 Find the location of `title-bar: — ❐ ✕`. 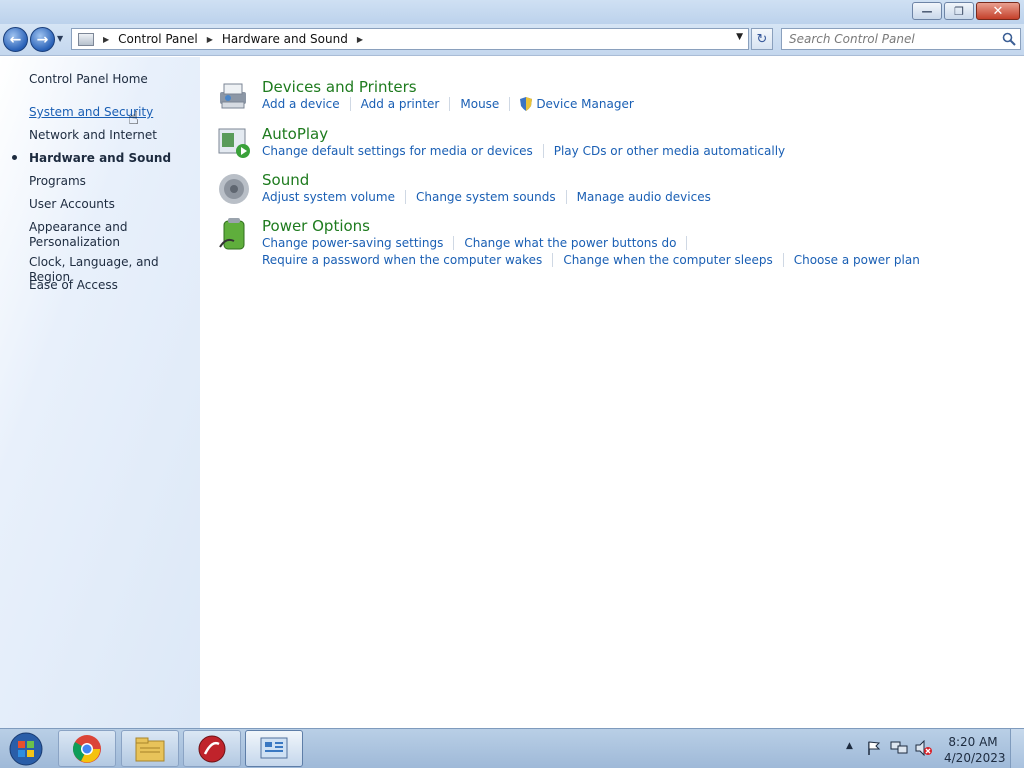

title-bar: — ❐ ✕ is located at coordinates (512, 12).